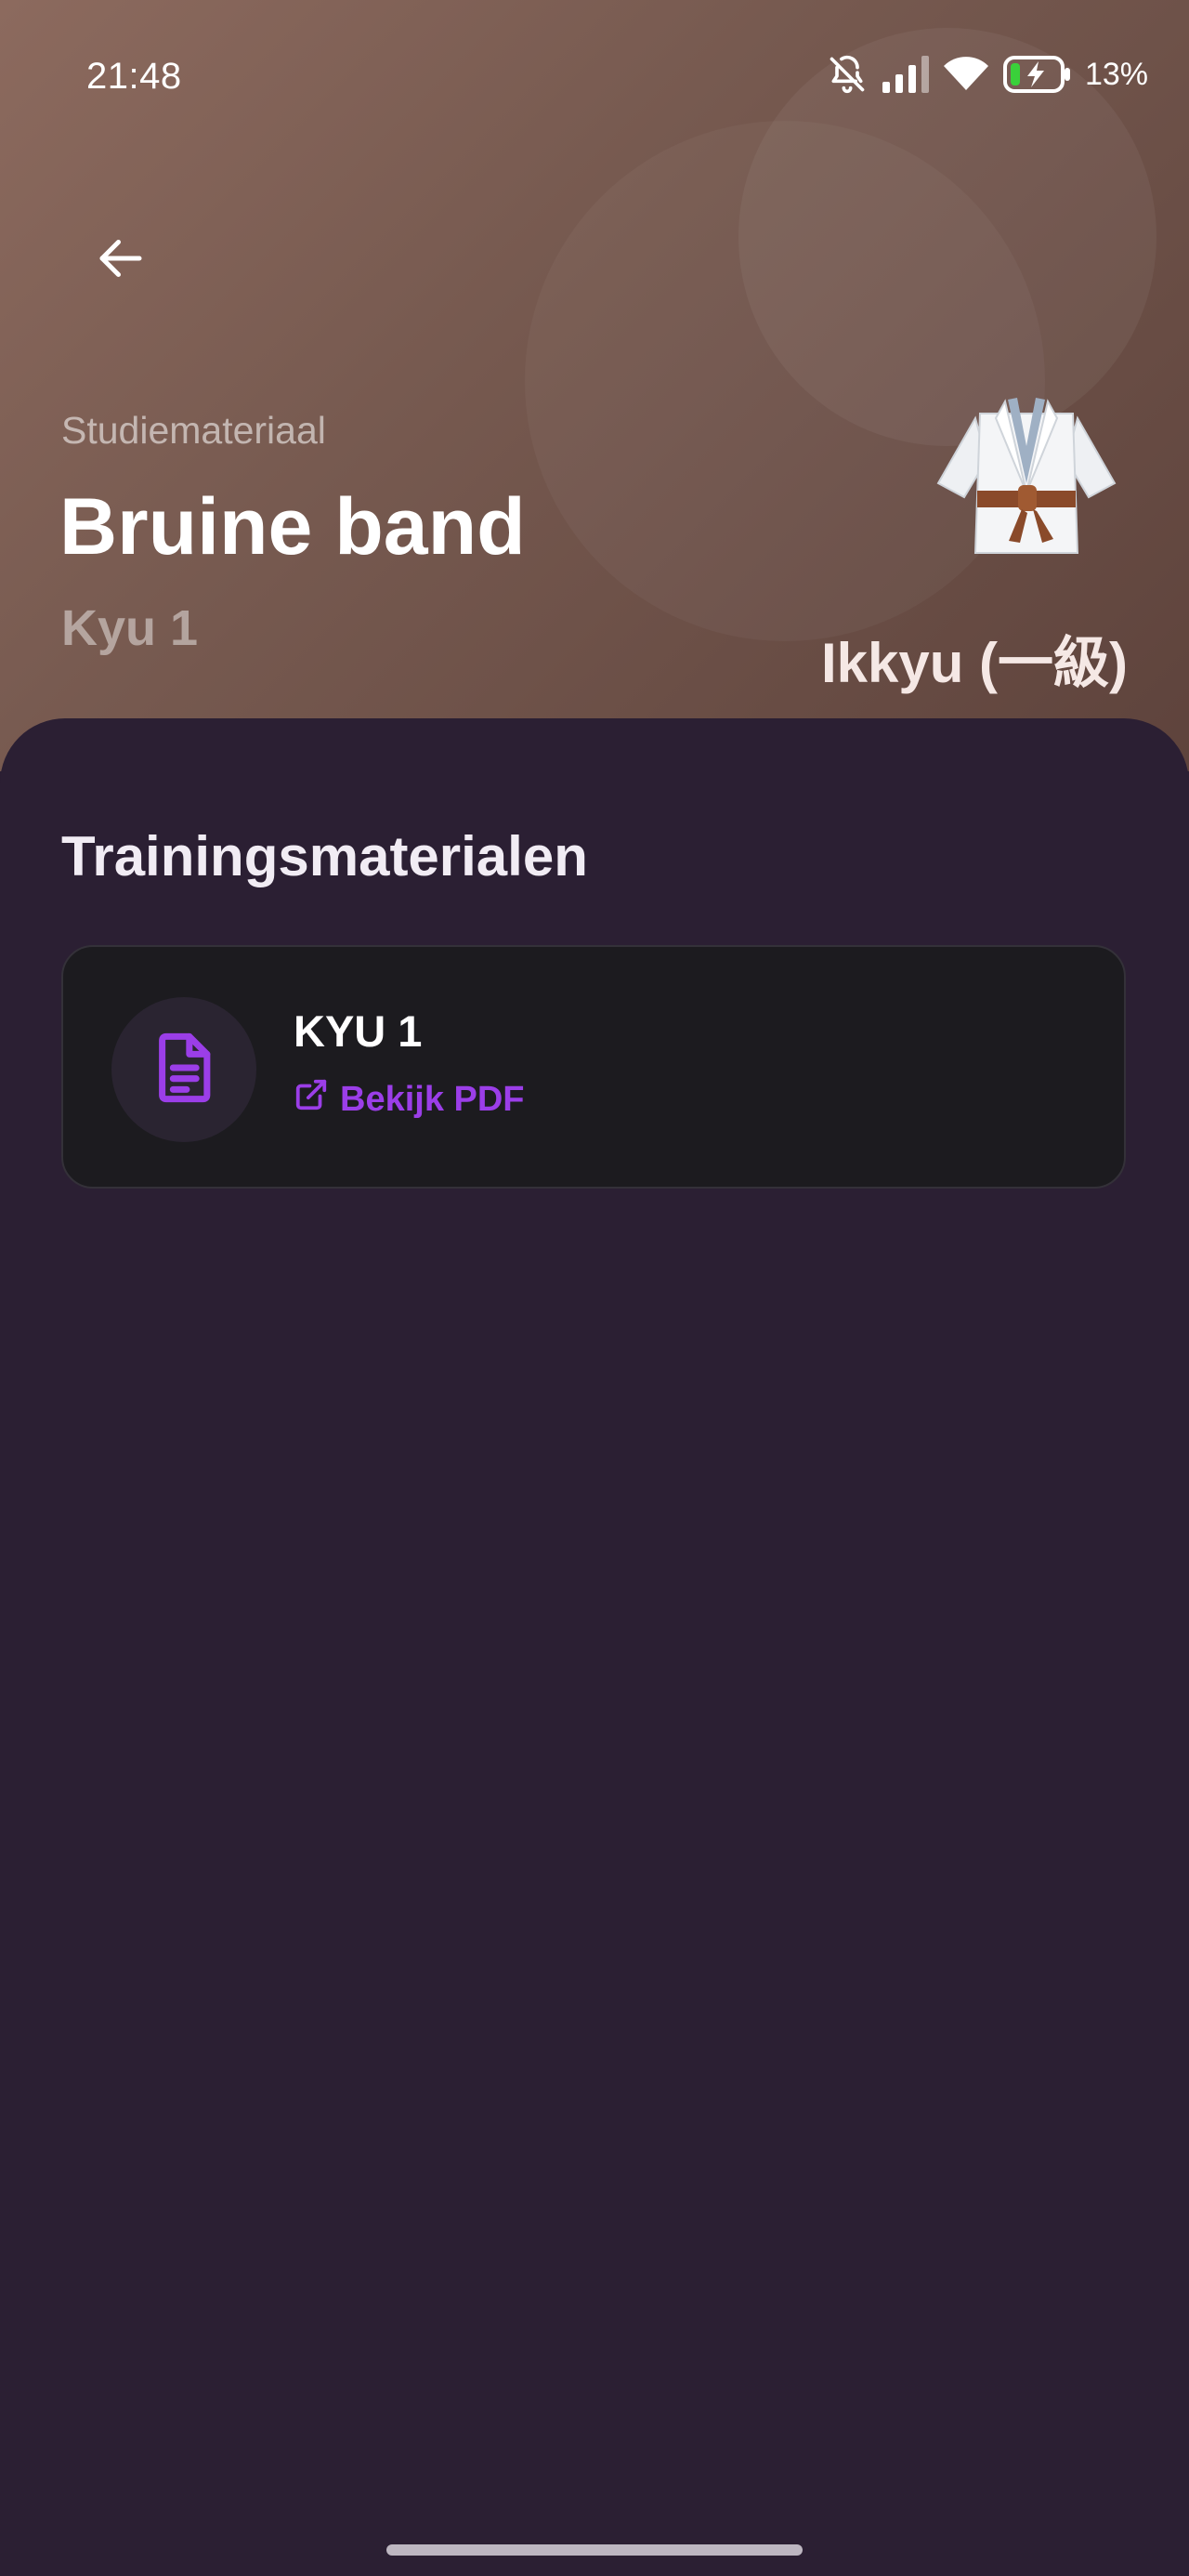 The image size is (1189, 2576). What do you see at coordinates (130, 628) in the screenshot?
I see `page-subtitle: Kyu 1` at bounding box center [130, 628].